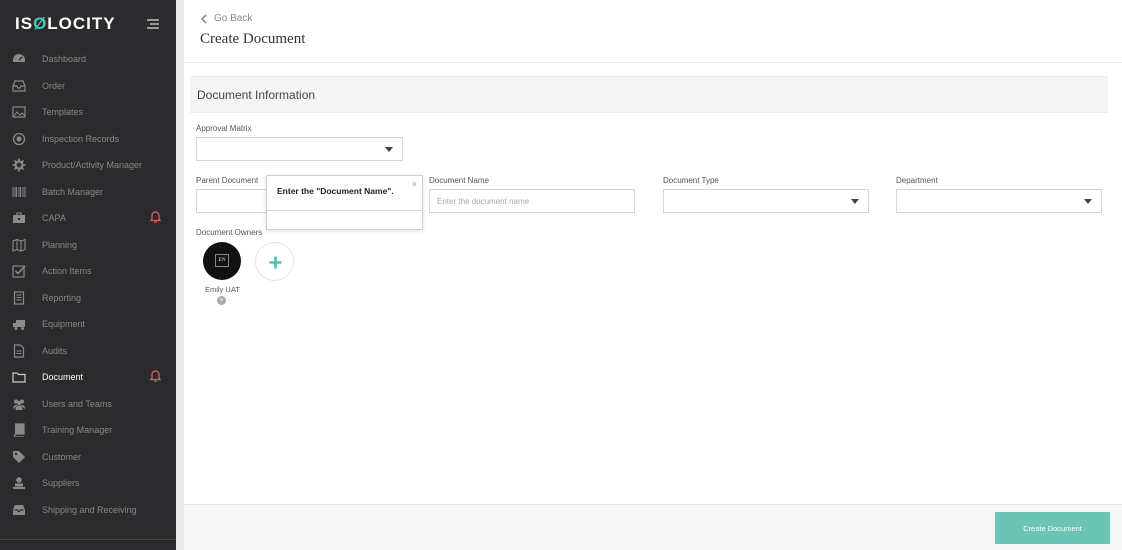  I want to click on create-document-button: Create Document, so click(1052, 528).